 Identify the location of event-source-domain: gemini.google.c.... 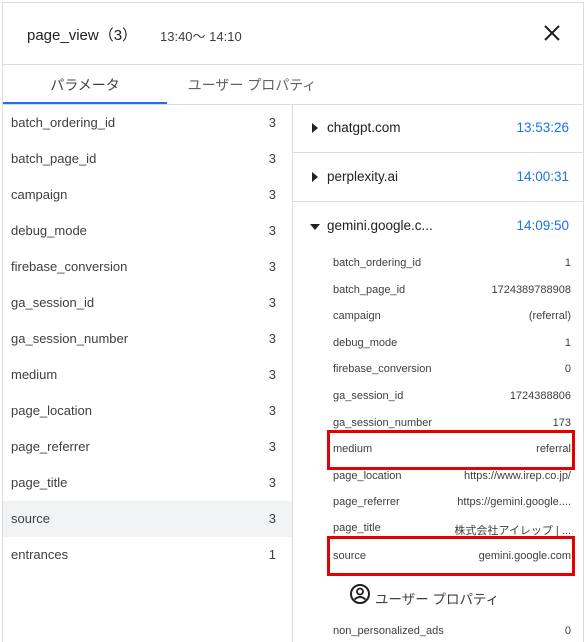
(380, 225).